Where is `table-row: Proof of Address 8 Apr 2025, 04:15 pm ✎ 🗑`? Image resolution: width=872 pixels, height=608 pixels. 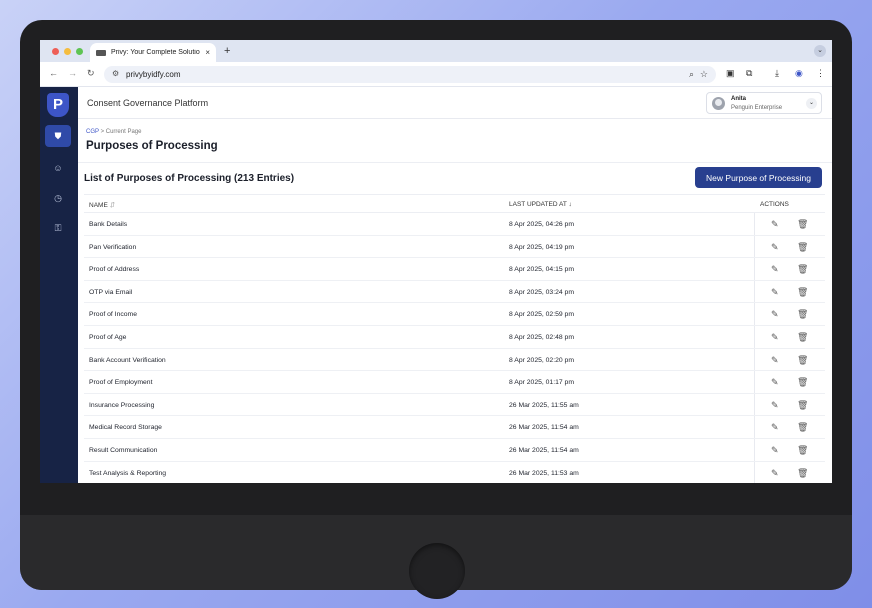 table-row: Proof of Address 8 Apr 2025, 04:15 pm ✎ 🗑 is located at coordinates (454, 269).